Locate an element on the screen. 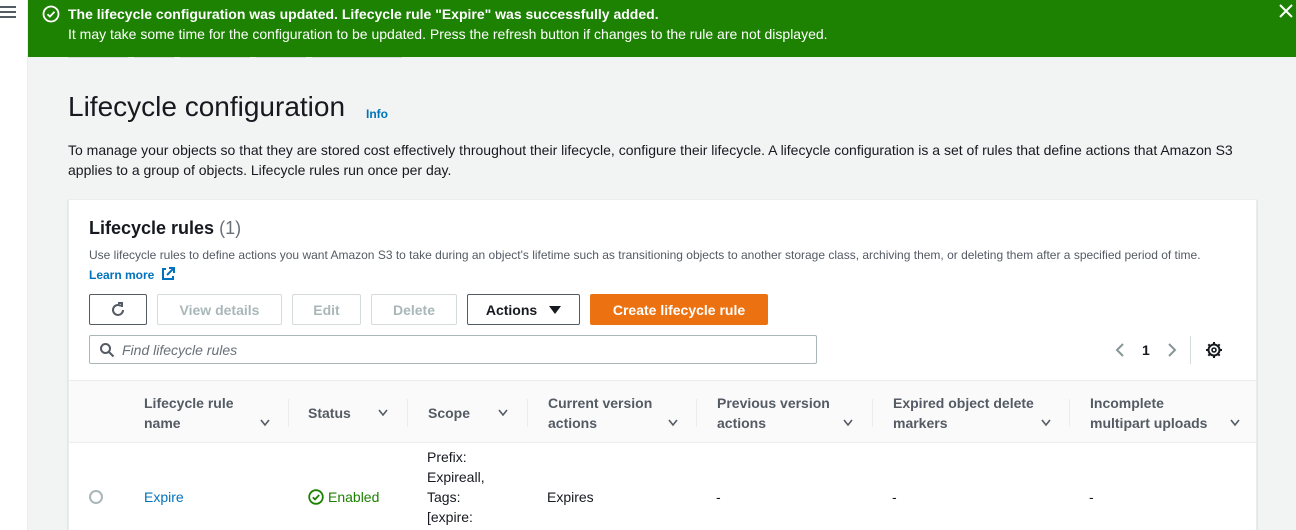 The height and width of the screenshot is (530, 1296). previous-version-actions-cell: - is located at coordinates (718, 497).